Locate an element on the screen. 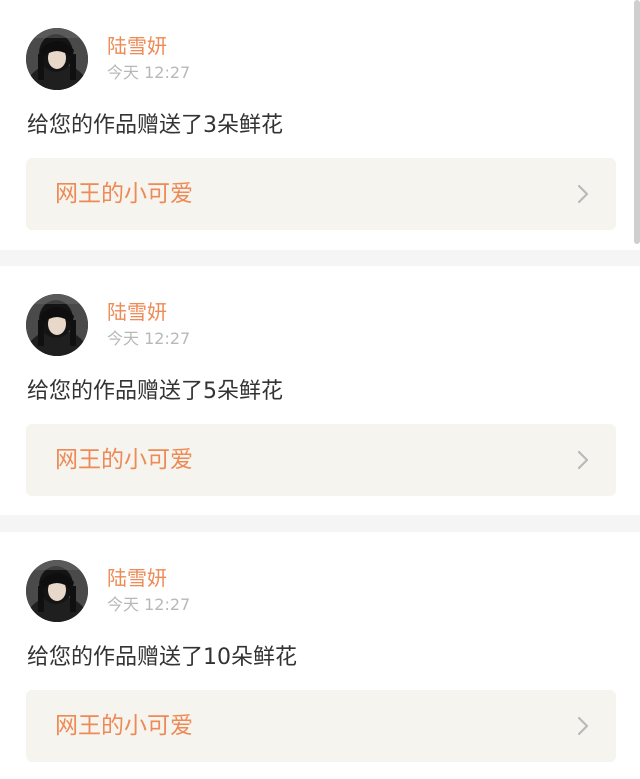  gift-message: 给您的作品赠送了3朵鲜花 is located at coordinates (155, 125).